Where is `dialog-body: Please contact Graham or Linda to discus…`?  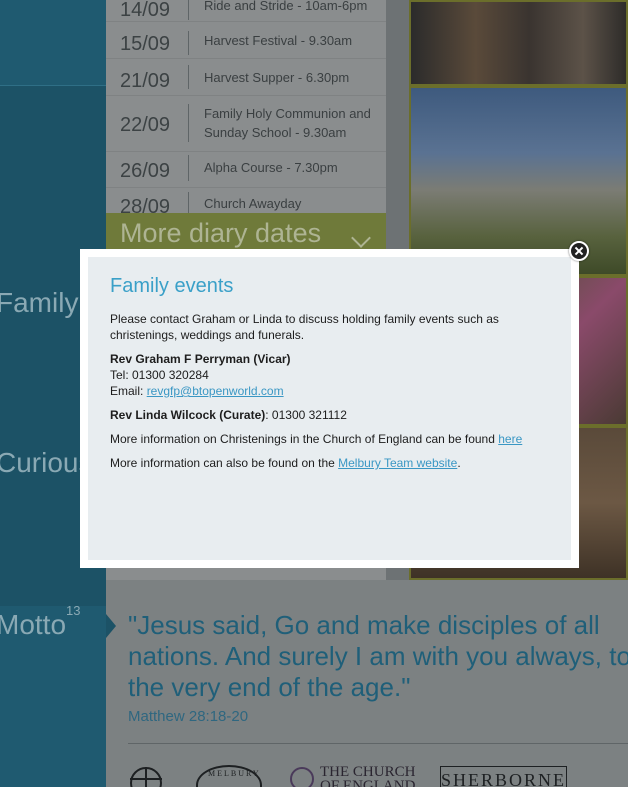
dialog-body: Please contact Graham or Linda to discus… is located at coordinates (330, 395).